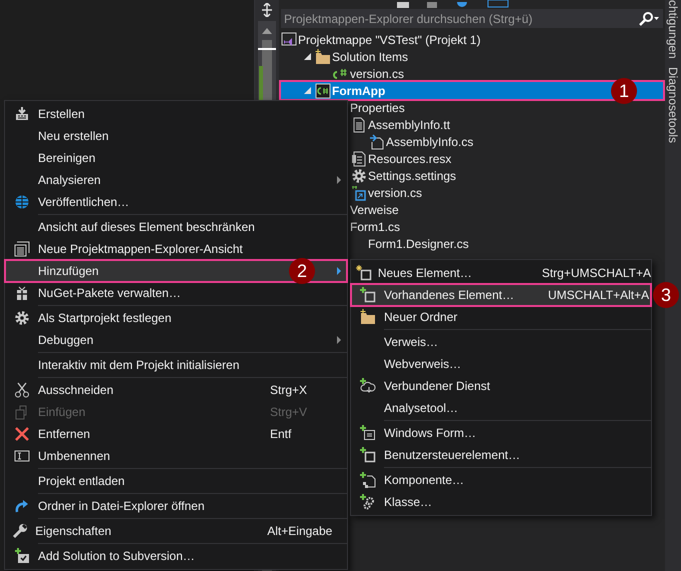 Image resolution: width=681 pixels, height=571 pixels. What do you see at coordinates (22, 390) in the screenshot?
I see `scissors-icon` at bounding box center [22, 390].